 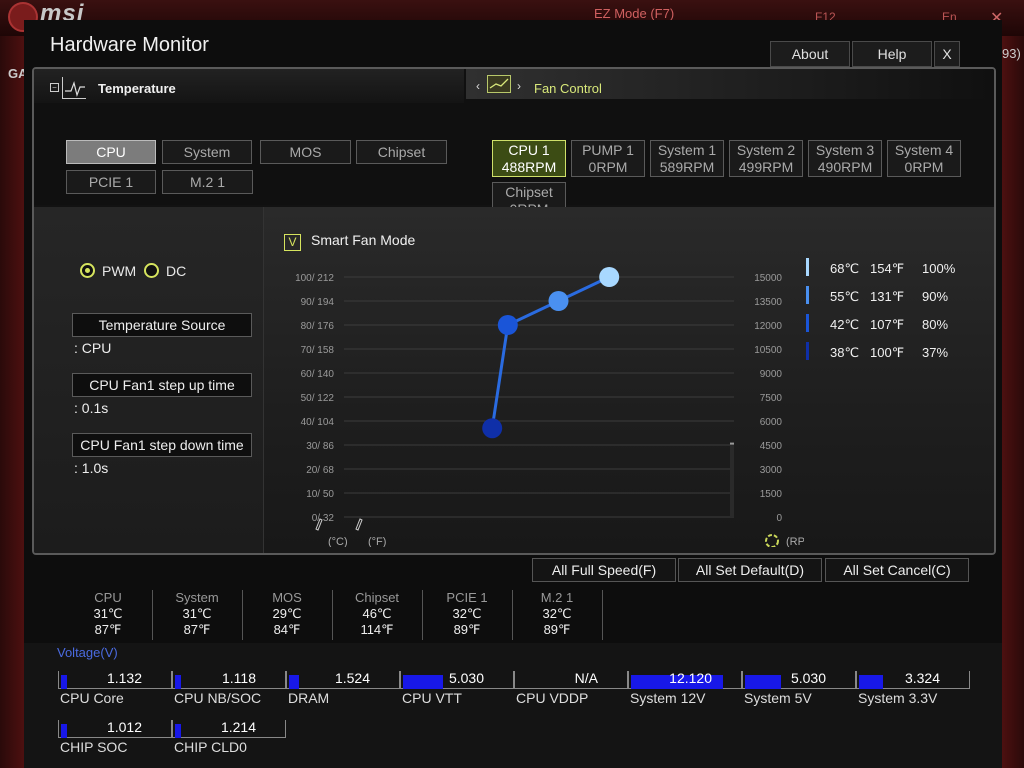 I want to click on fan-button-system2: System 2 499RPM, so click(x=766, y=158).